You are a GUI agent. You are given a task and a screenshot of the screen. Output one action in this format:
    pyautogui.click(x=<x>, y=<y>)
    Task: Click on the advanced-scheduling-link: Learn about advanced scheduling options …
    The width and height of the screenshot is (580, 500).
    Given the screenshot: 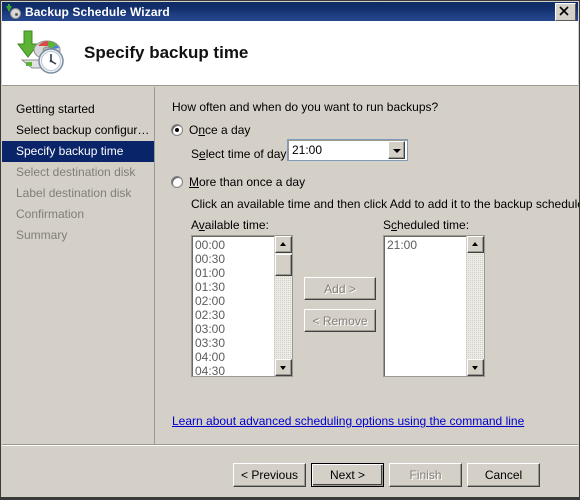 What is the action you would take?
    pyautogui.click(x=348, y=421)
    